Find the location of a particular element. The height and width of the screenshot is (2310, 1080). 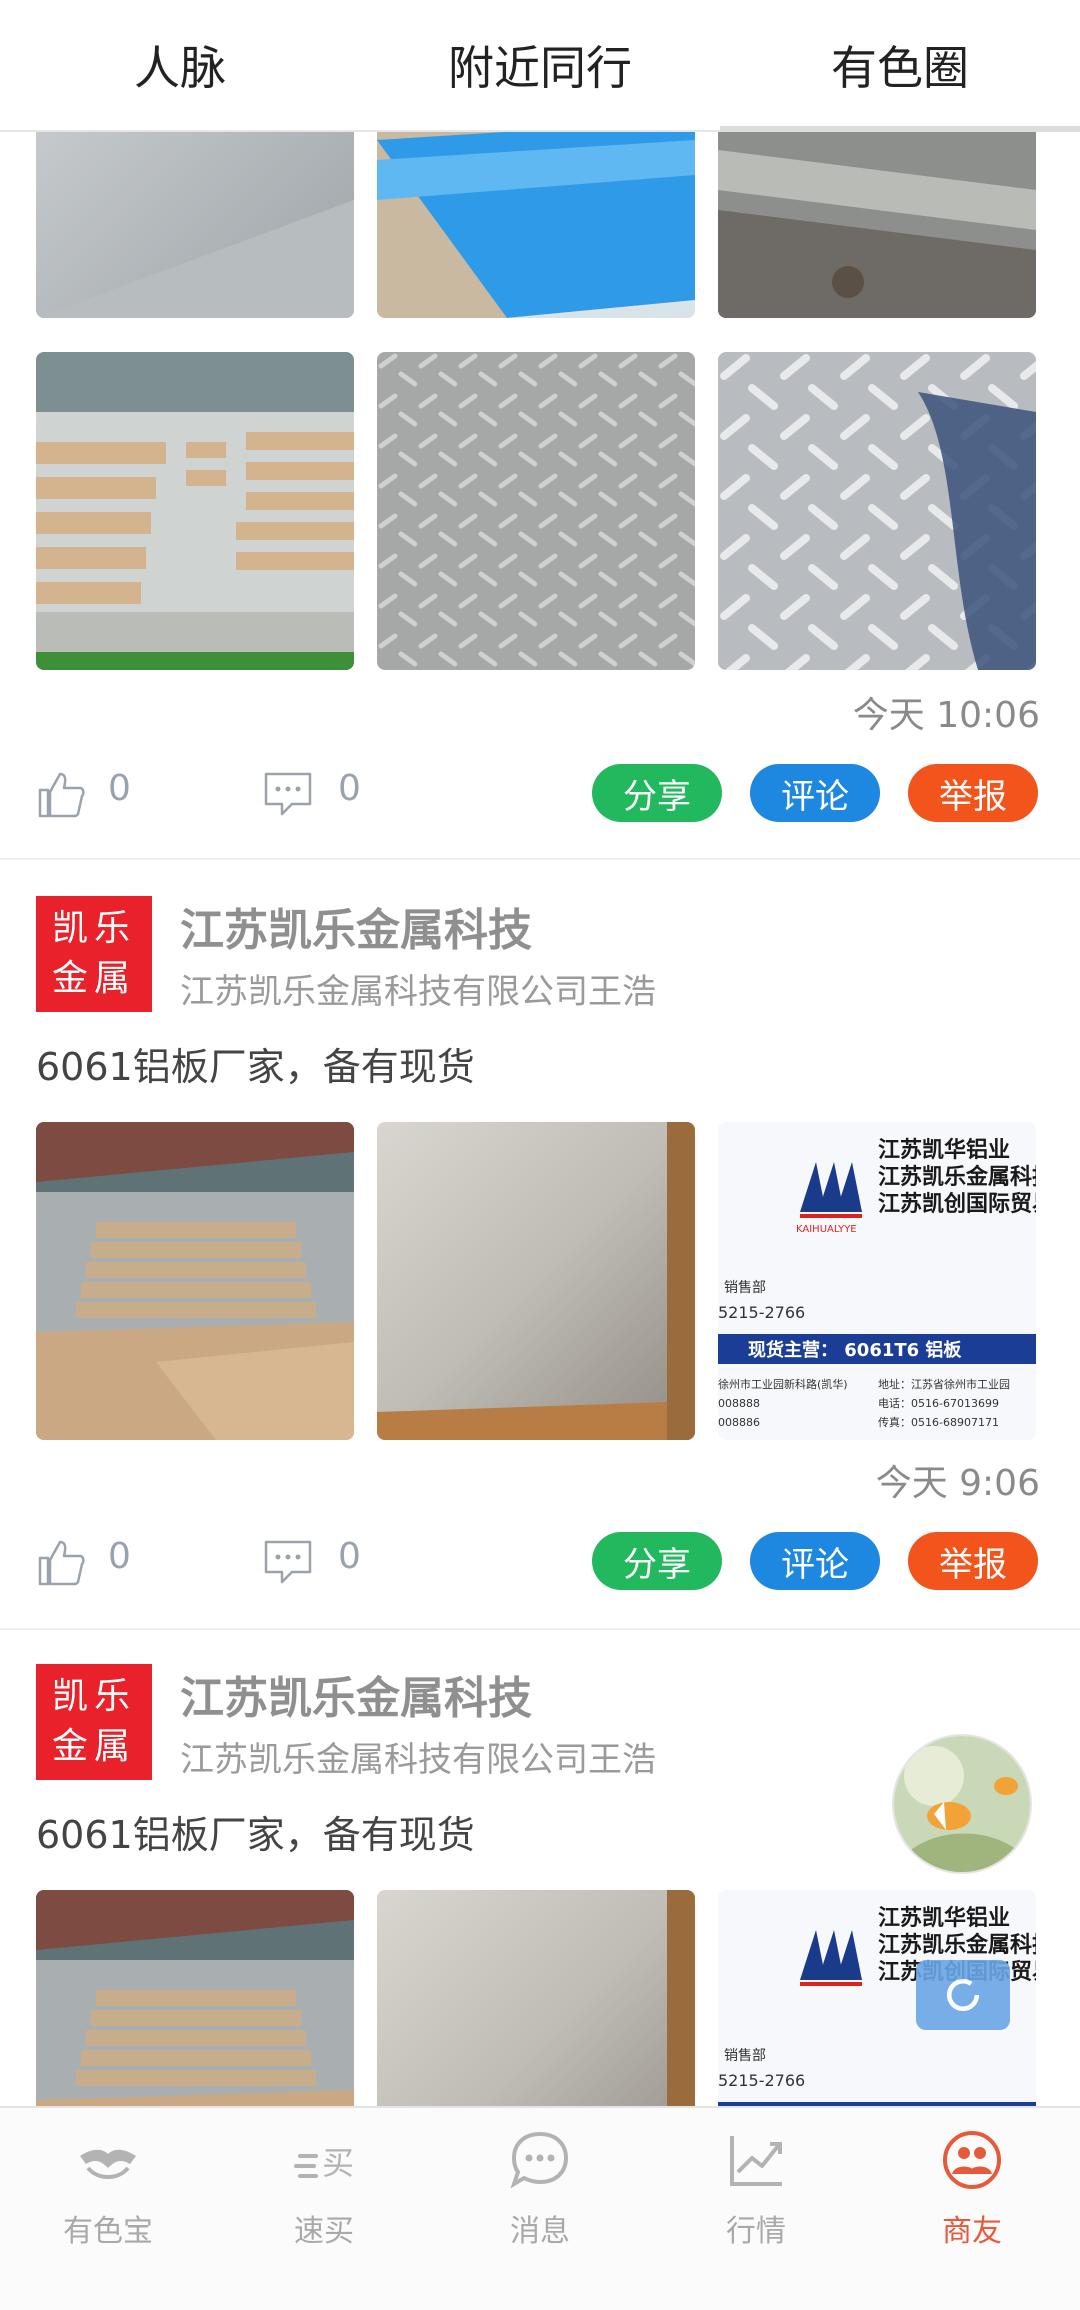

card-text: 传真：0516-68907171 is located at coordinates (938, 1422).